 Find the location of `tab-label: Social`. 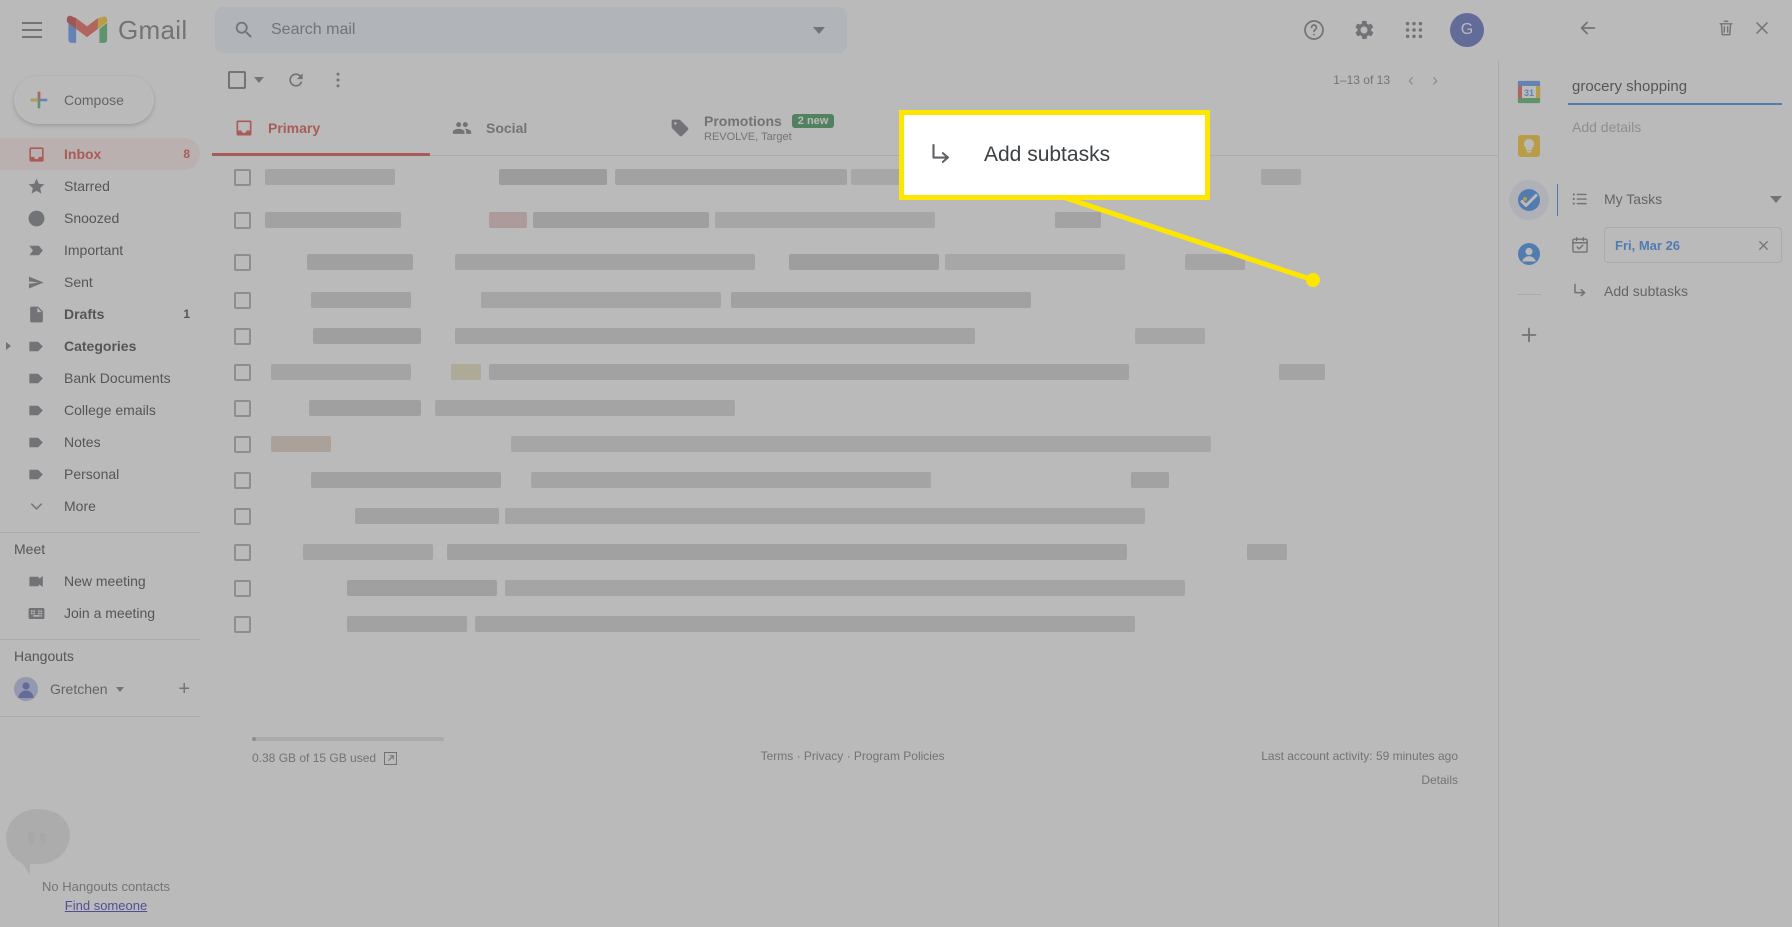

tab-label: Social is located at coordinates (507, 127).